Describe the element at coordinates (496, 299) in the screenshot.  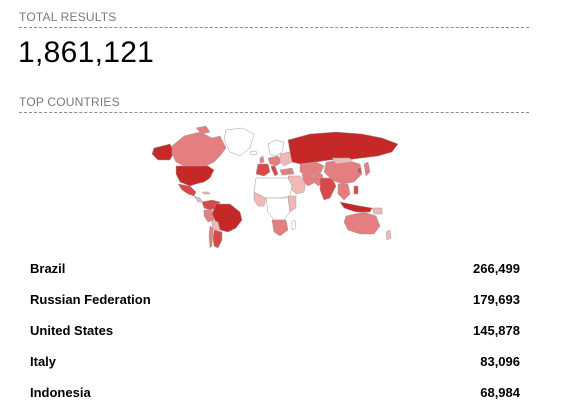
I see `country-count: 179,693` at that location.